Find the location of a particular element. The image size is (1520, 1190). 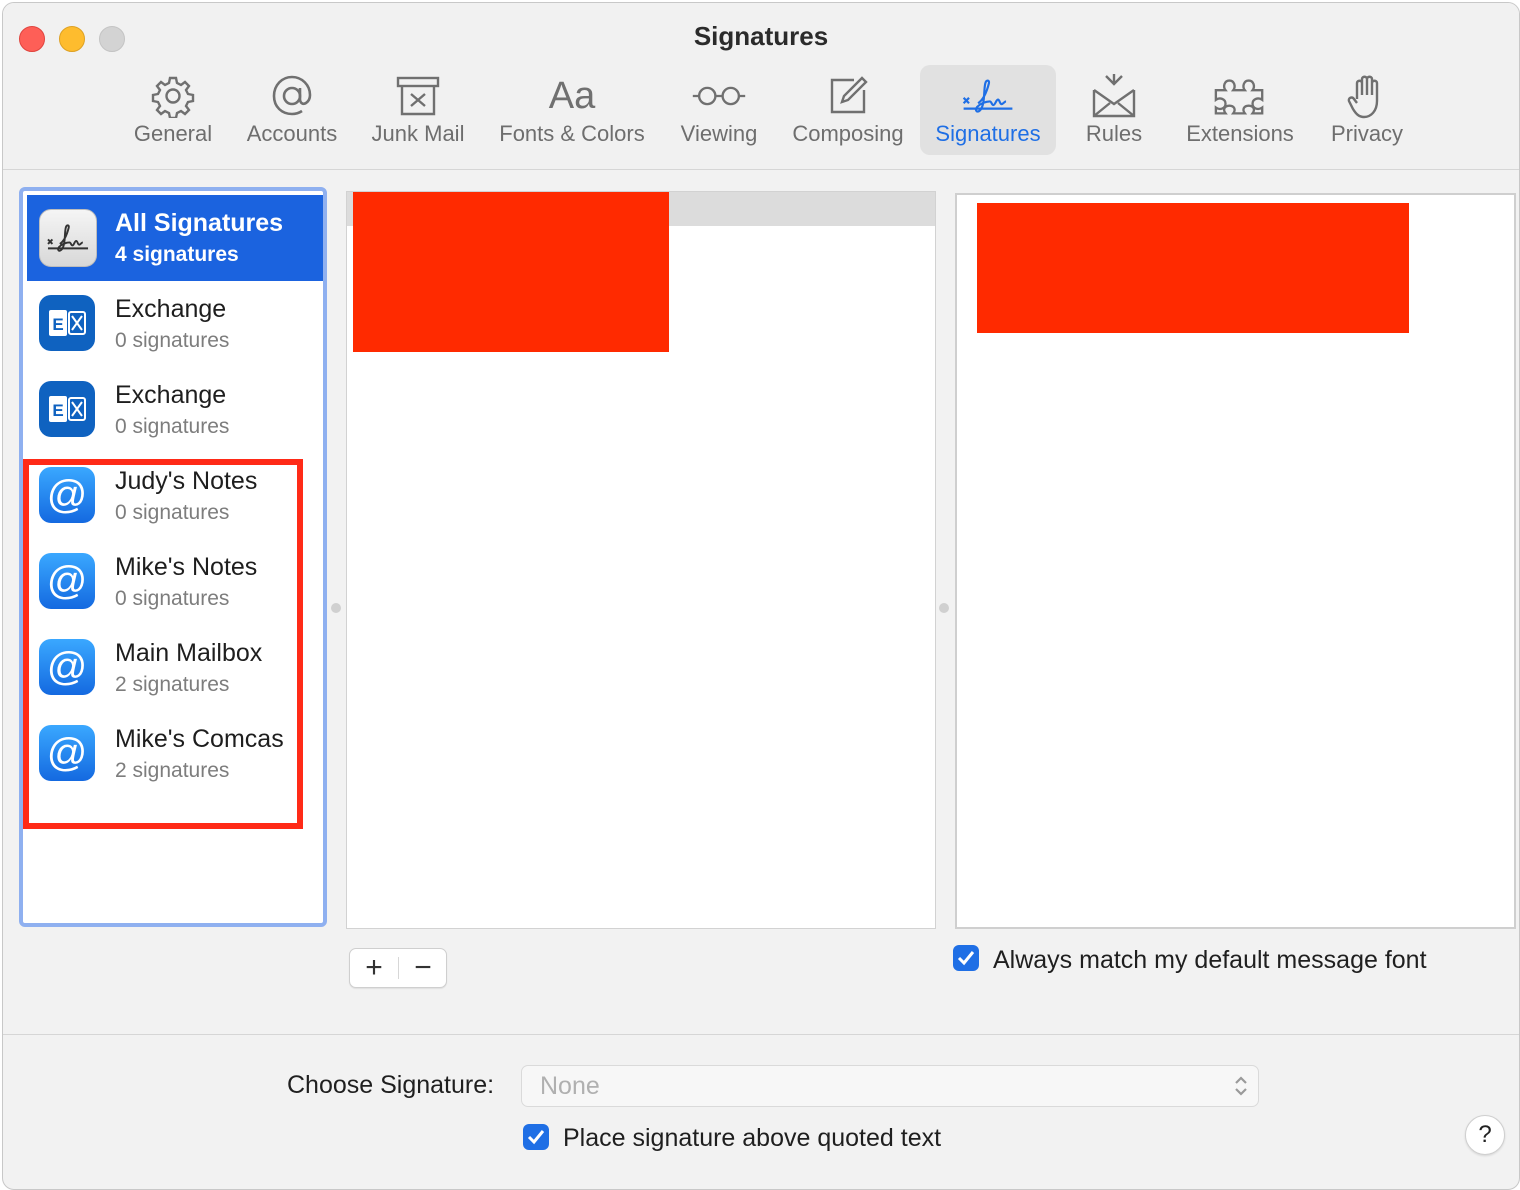

tab-label: Viewing is located at coordinates (719, 133).